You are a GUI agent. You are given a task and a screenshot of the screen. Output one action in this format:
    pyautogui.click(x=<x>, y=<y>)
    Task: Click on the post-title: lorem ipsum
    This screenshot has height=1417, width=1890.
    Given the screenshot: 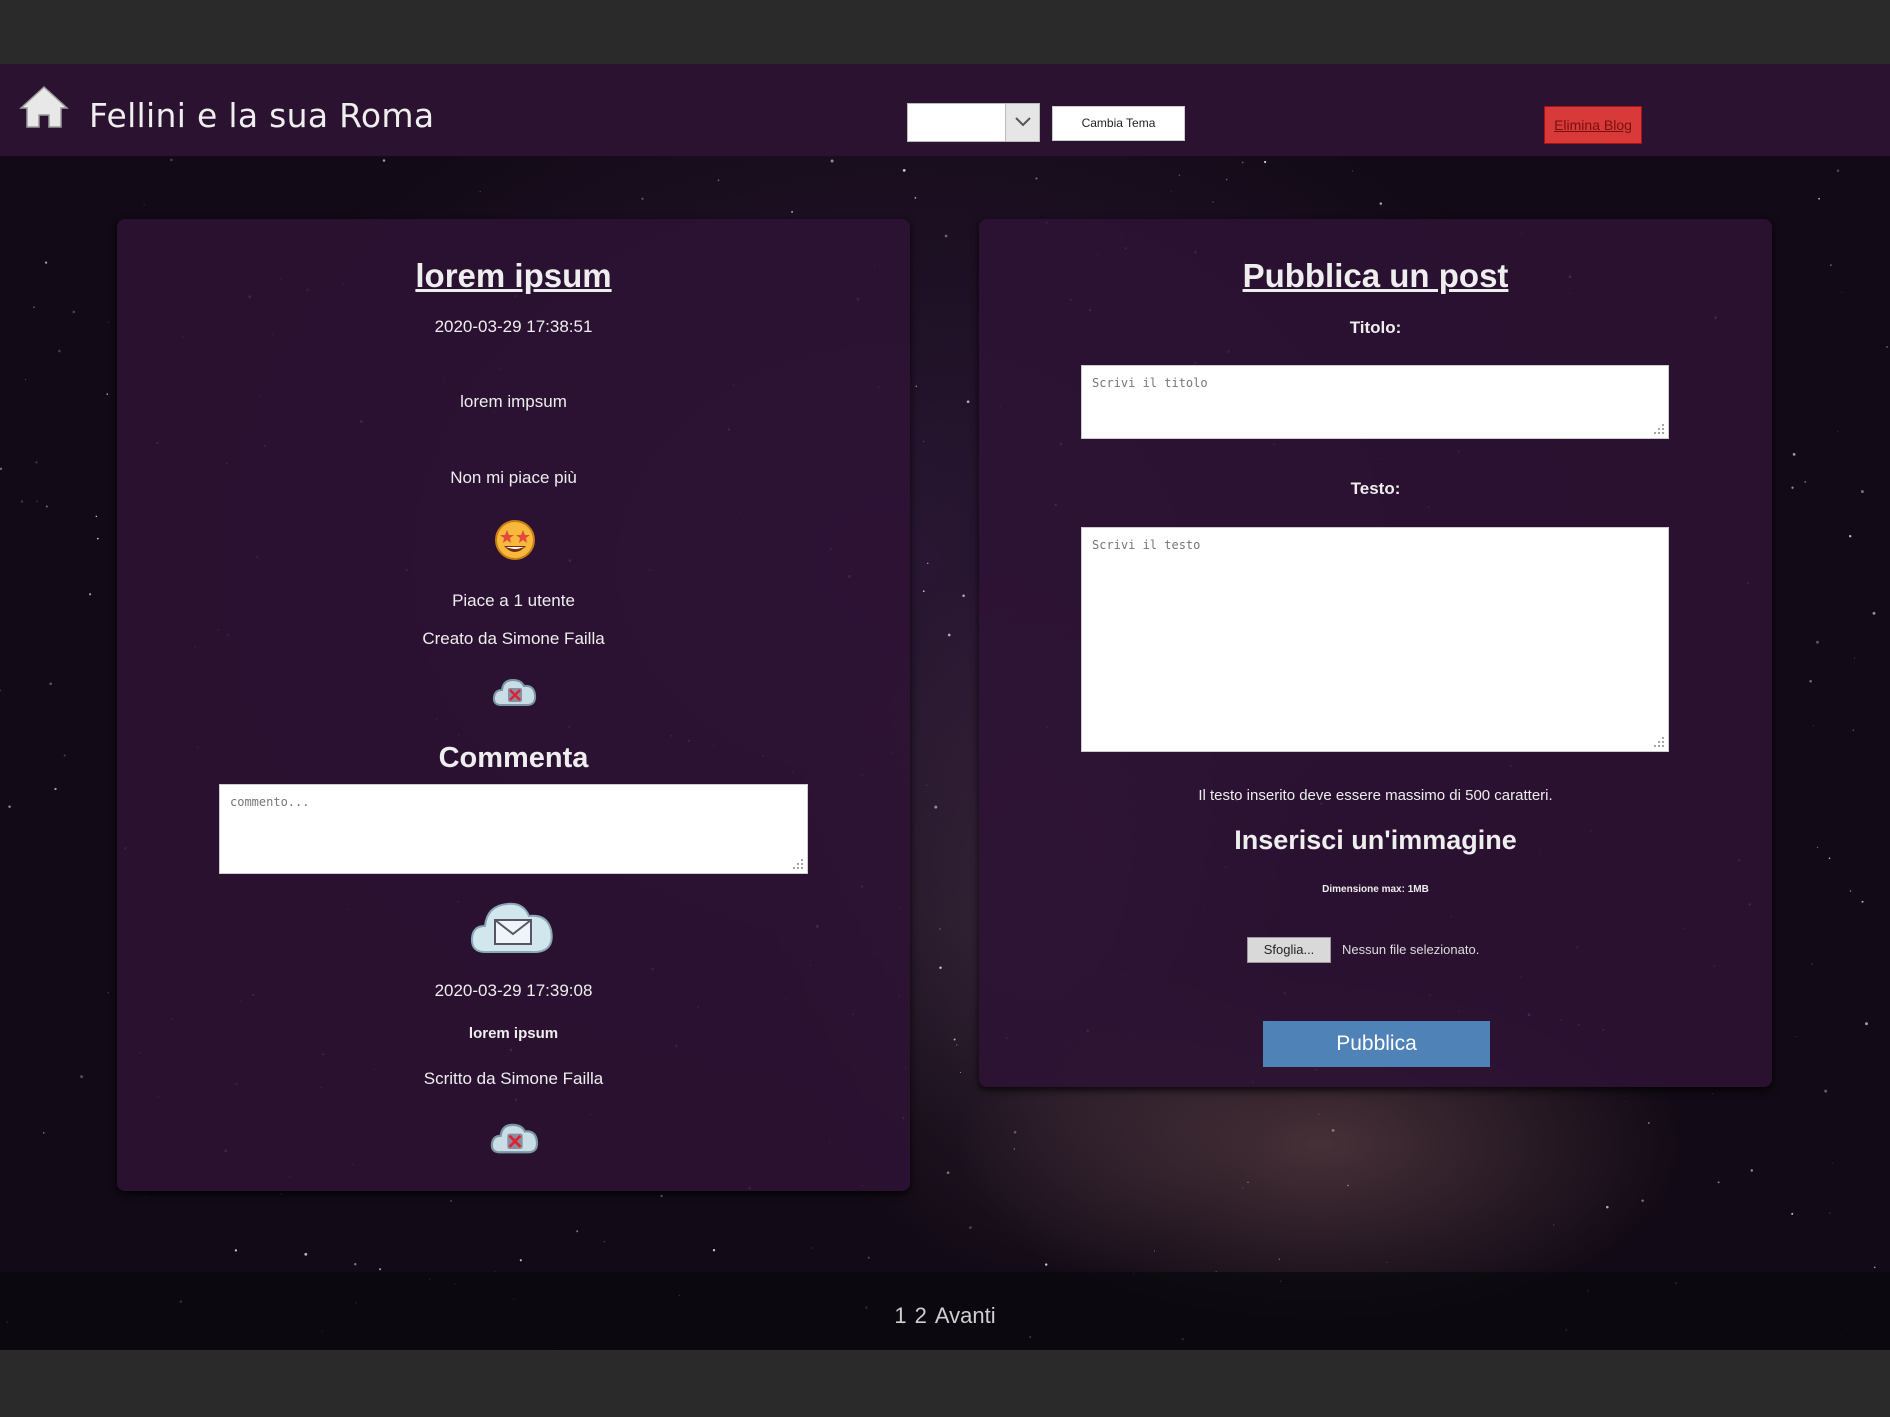 What is the action you would take?
    pyautogui.click(x=513, y=276)
    